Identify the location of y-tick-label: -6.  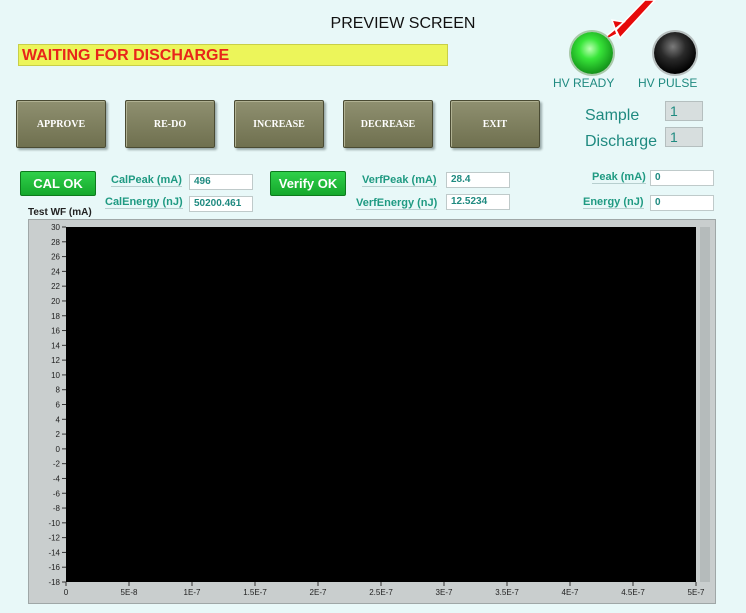
(57, 493).